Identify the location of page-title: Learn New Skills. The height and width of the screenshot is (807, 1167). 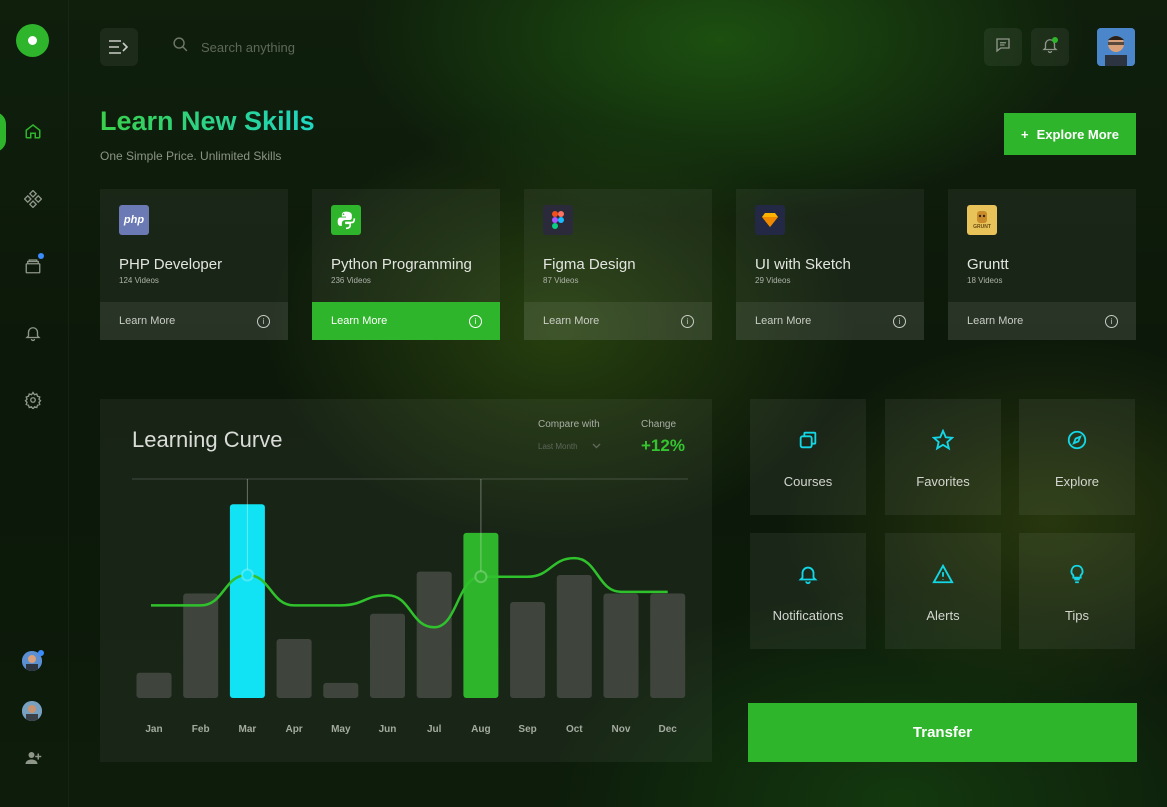
(207, 121).